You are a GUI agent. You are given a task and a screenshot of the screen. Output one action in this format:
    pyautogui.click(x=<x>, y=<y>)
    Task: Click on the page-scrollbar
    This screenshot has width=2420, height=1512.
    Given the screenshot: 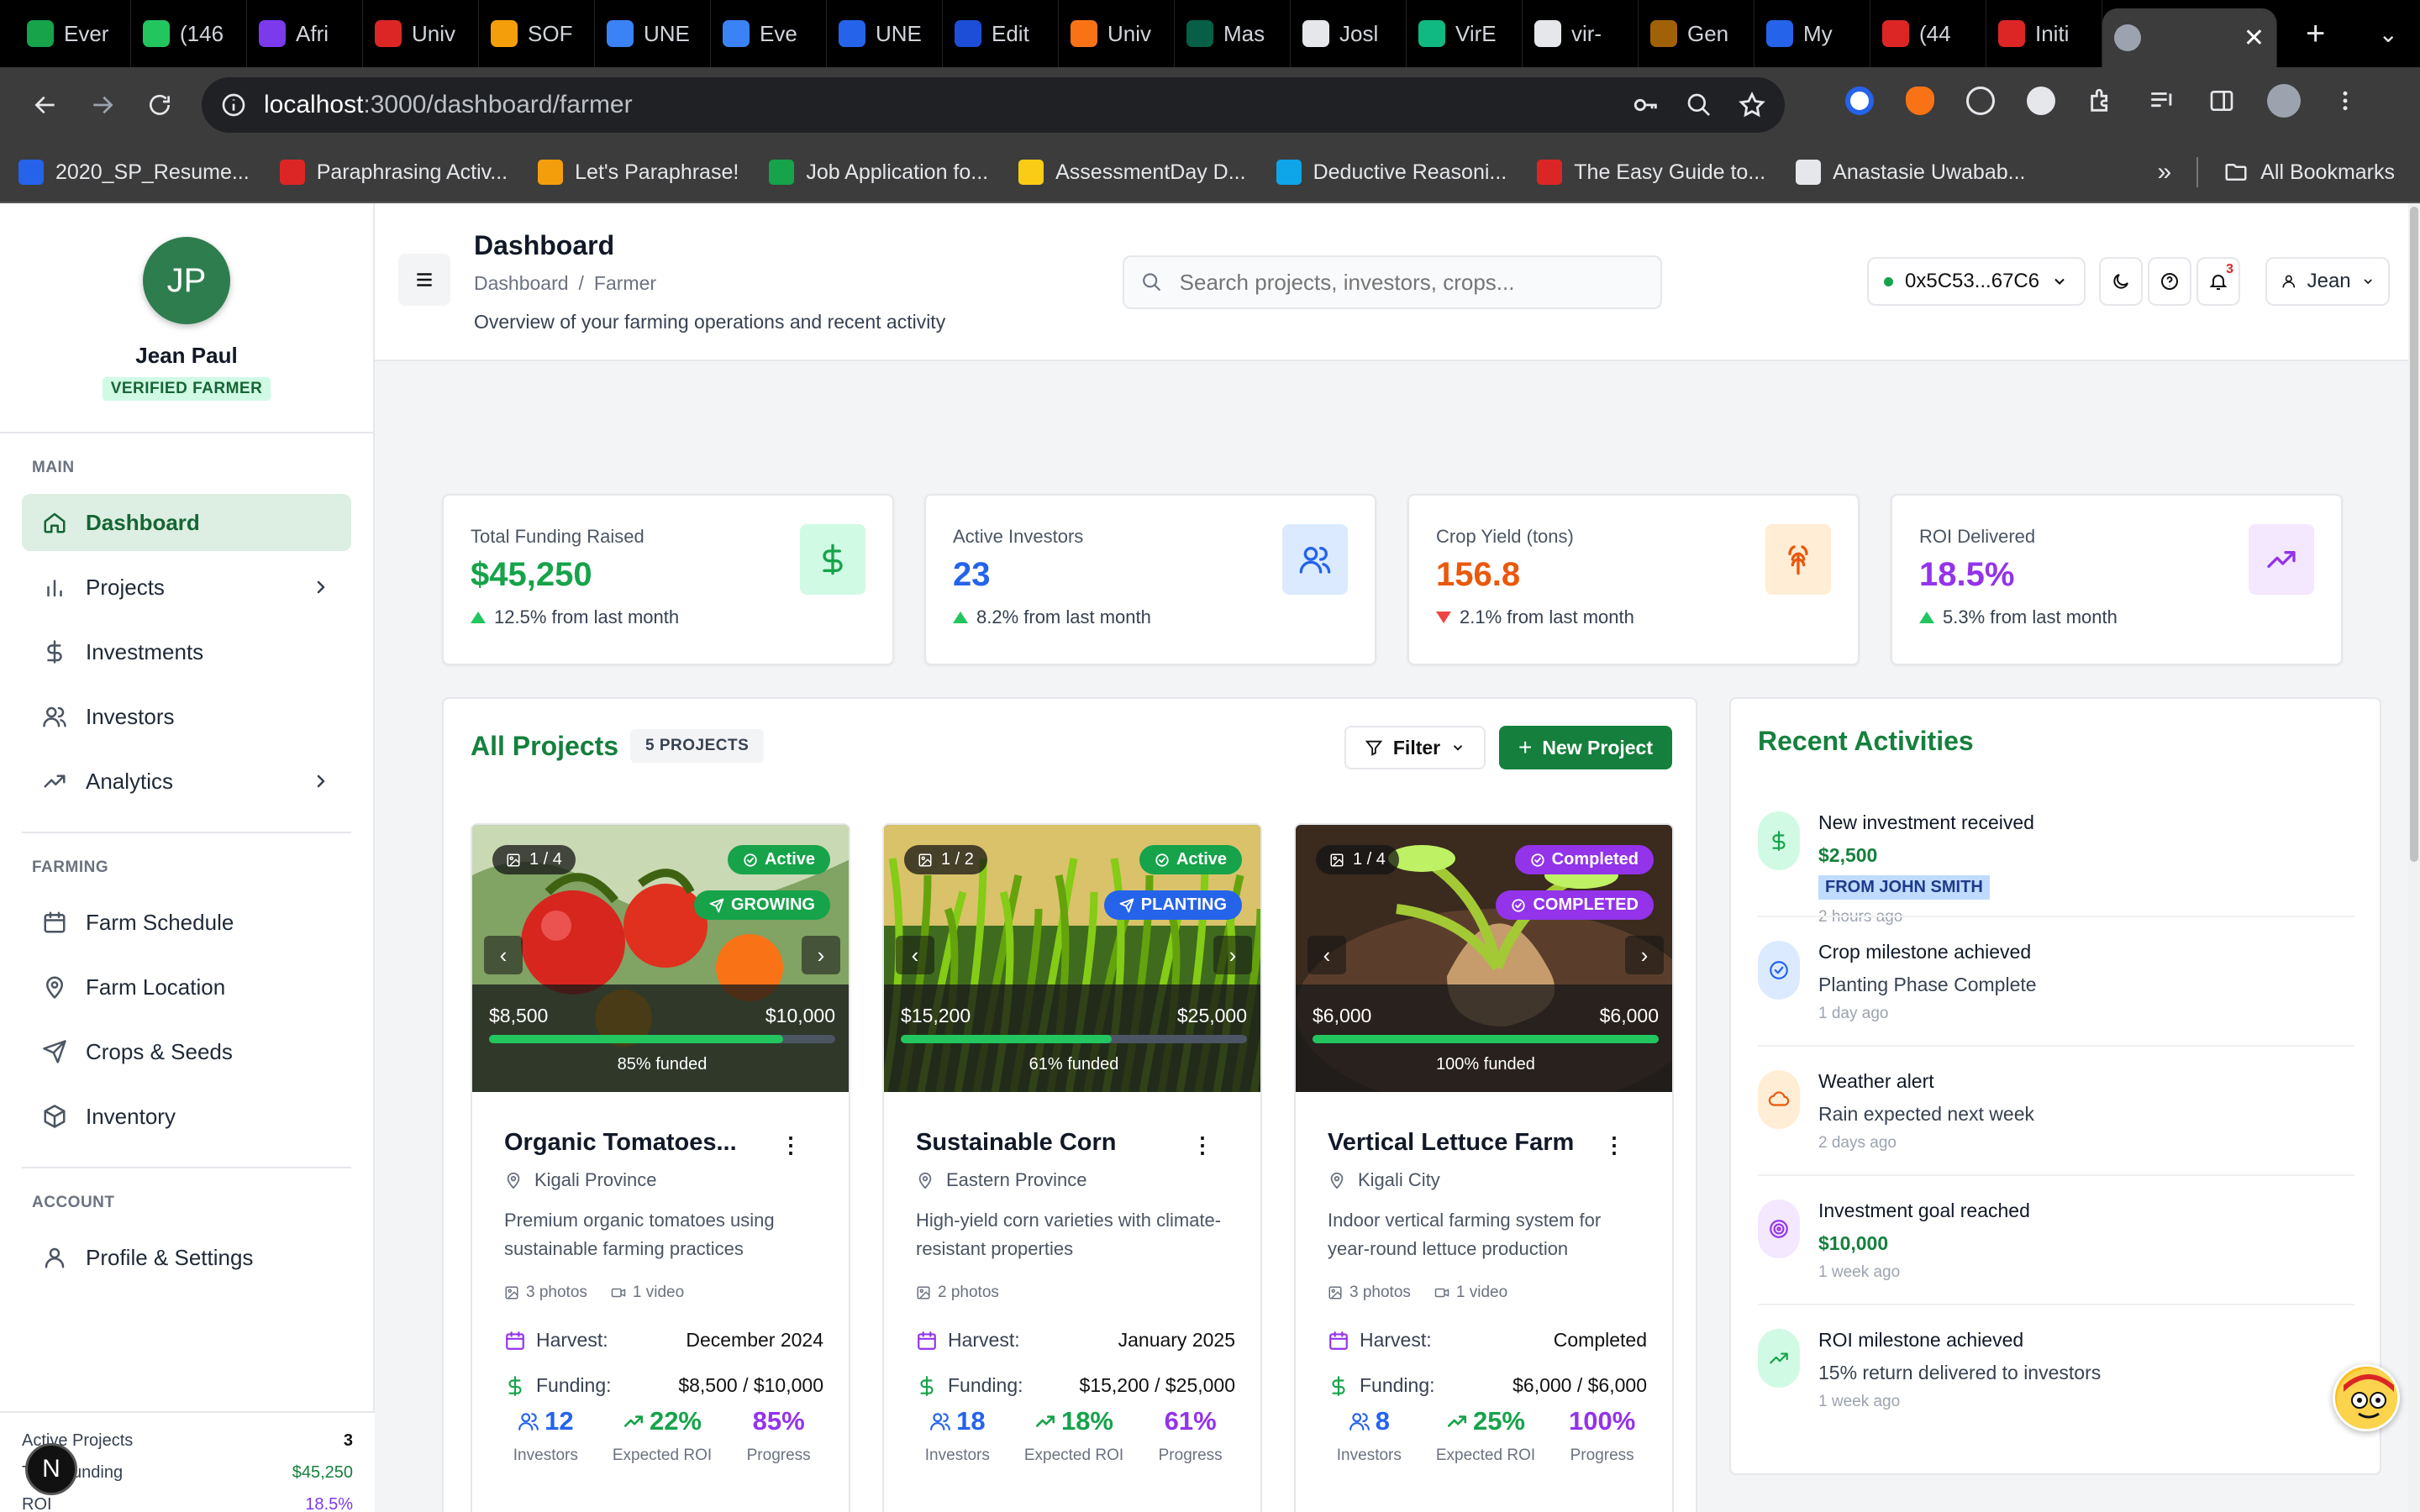 What is the action you would take?
    pyautogui.click(x=2414, y=857)
    